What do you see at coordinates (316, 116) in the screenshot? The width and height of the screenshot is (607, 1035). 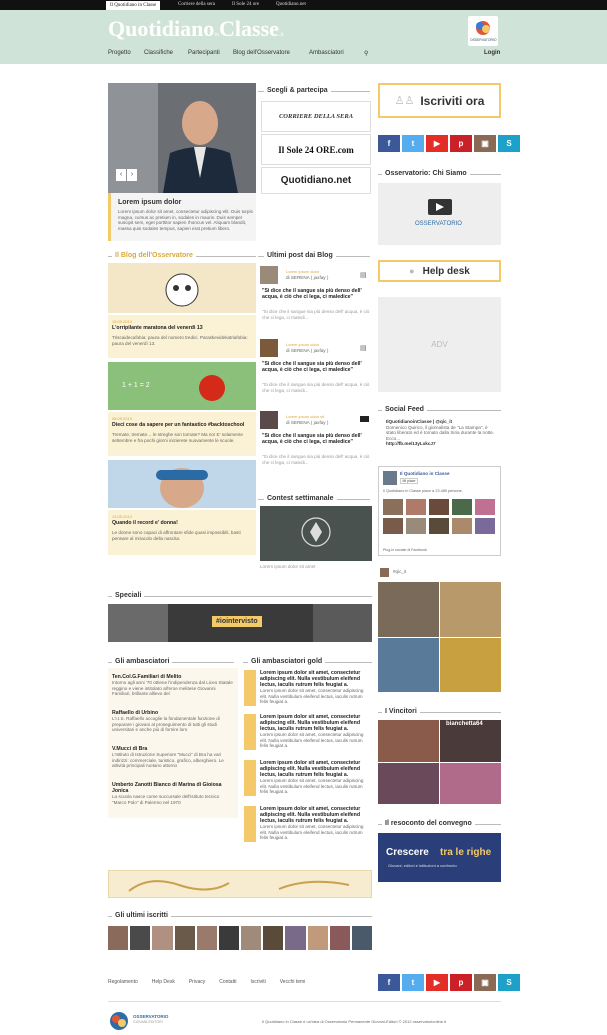 I see `corriere-link: CORRIERE DELLA SERA` at bounding box center [316, 116].